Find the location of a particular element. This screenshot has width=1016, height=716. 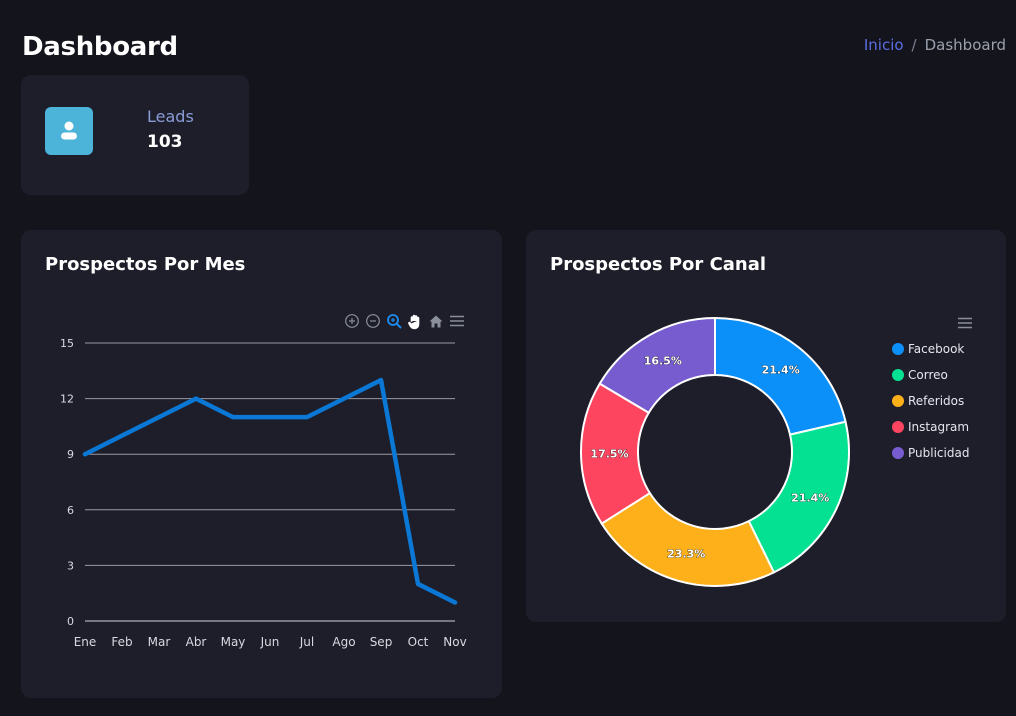

x-tick-label: Ene is located at coordinates (85, 642).